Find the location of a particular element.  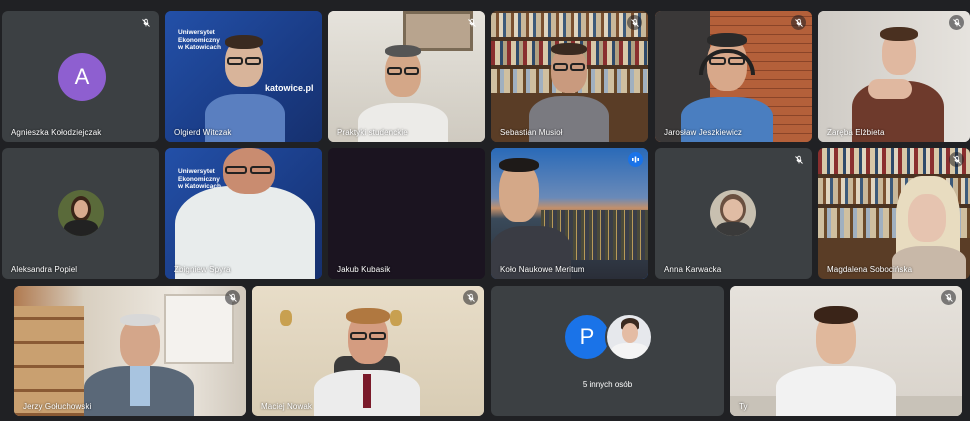

participant-name: Aleksandra Popiel is located at coordinates (44, 269).